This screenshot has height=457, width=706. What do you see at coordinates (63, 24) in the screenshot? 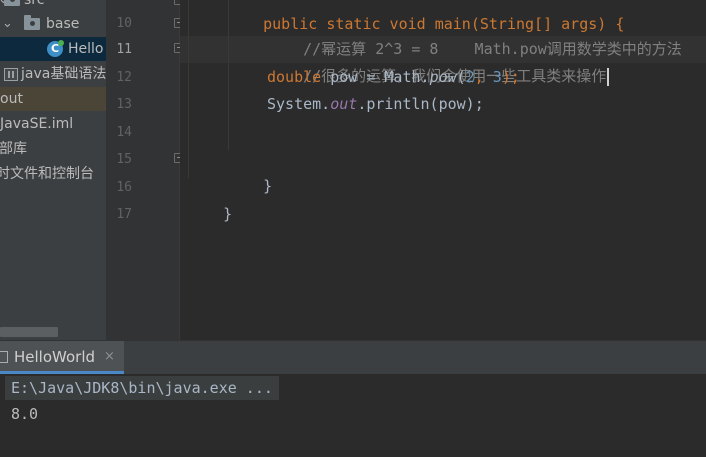
I see `tree-item-label: base` at bounding box center [63, 24].